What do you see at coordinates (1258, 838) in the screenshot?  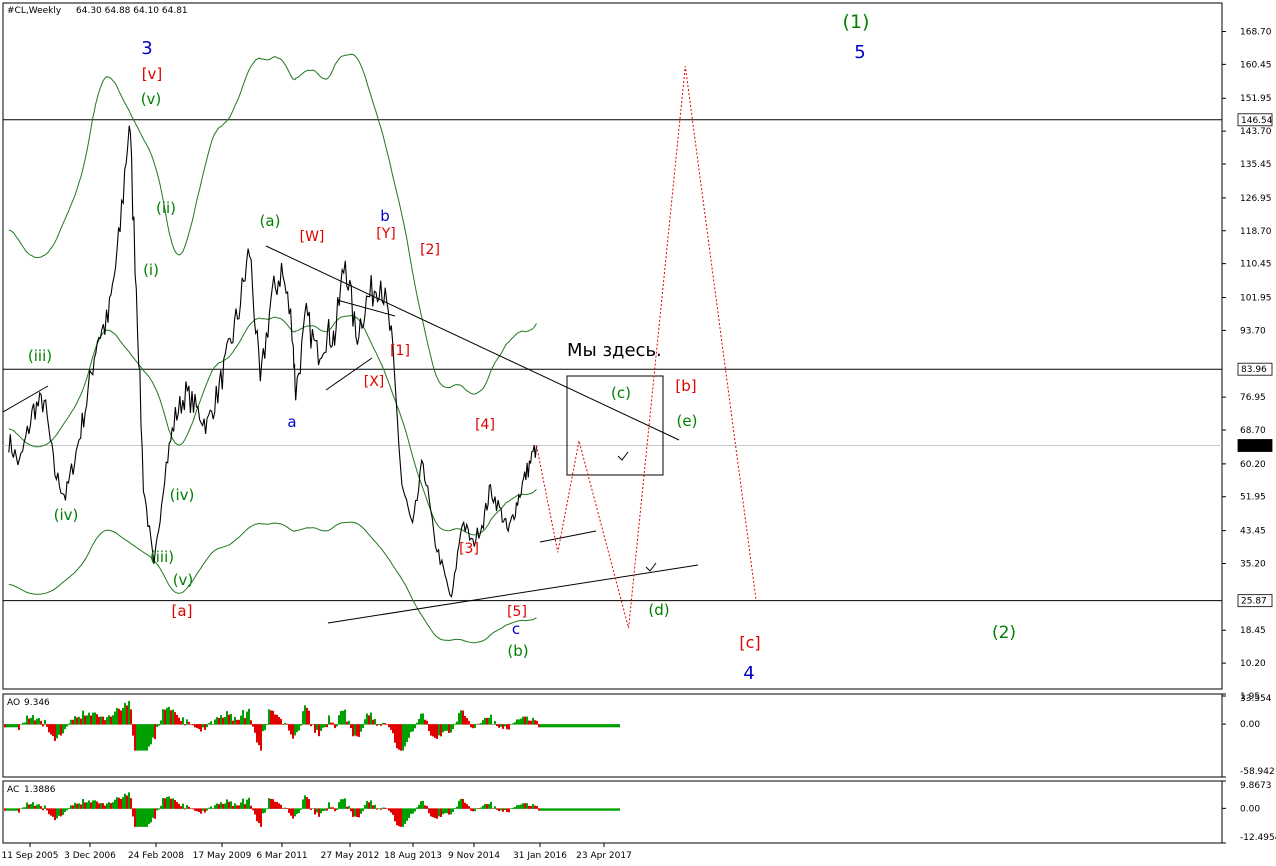 I see `indicator-tick-label: -12.4954` at bounding box center [1258, 838].